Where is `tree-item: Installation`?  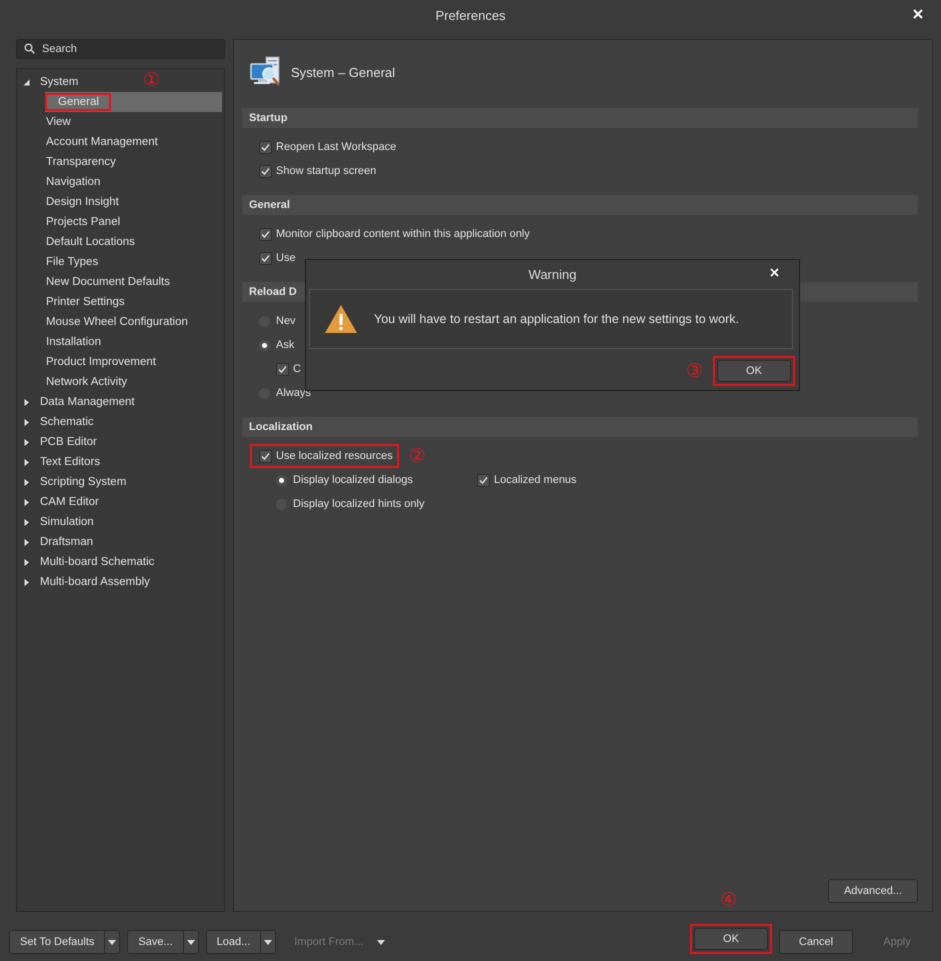
tree-item: Installation is located at coordinates (119, 342).